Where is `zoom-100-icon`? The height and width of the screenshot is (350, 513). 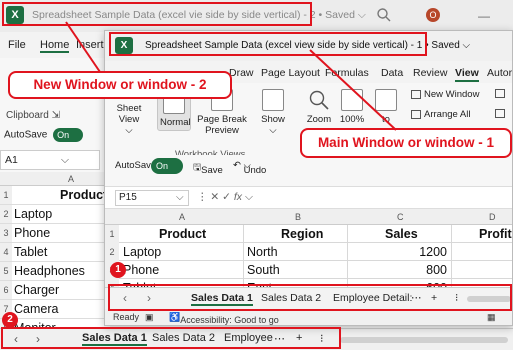 zoom-100-icon is located at coordinates (352, 100).